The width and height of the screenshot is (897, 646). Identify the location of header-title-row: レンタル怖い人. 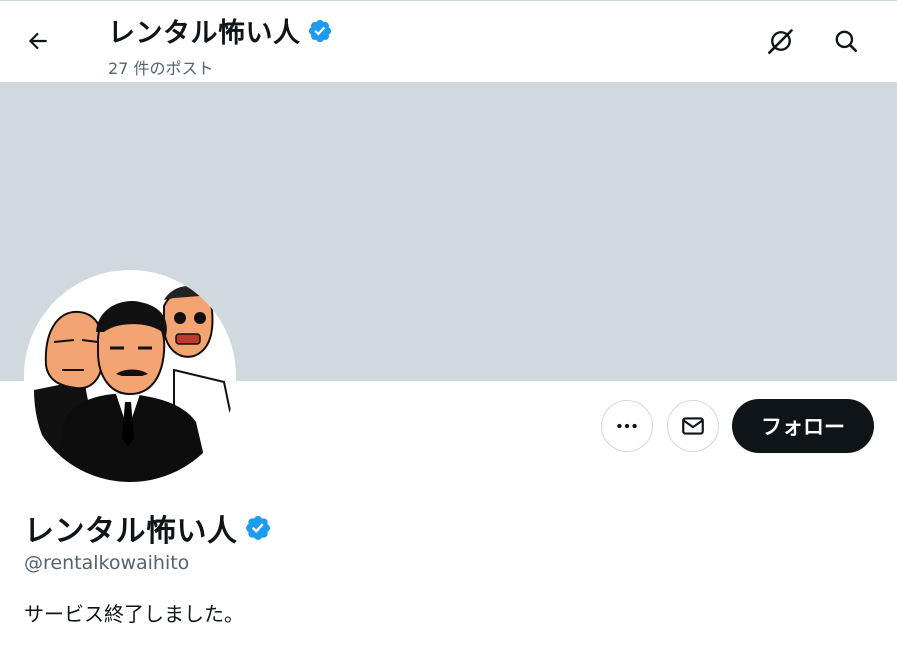
(220, 30).